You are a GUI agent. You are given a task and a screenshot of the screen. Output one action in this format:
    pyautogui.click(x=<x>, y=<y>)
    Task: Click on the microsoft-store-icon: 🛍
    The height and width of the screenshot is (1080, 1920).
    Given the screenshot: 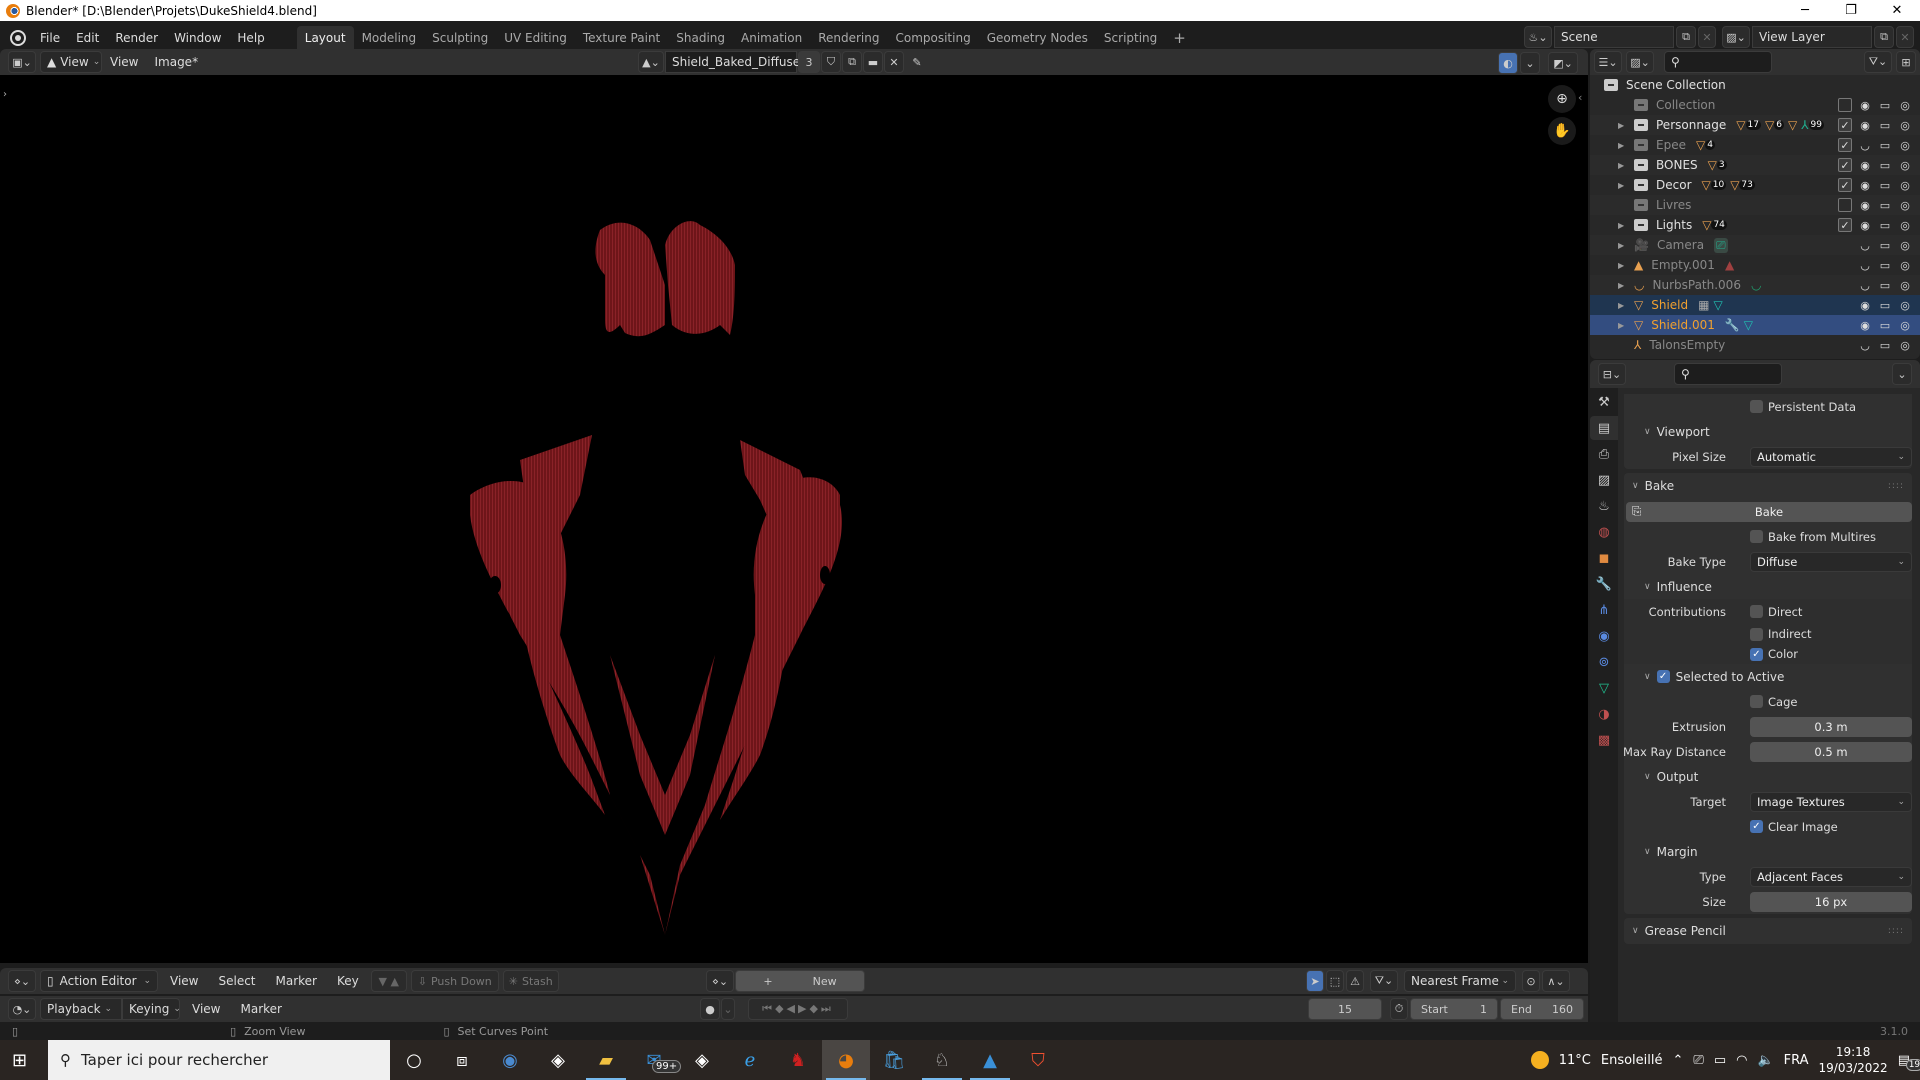 What is the action you would take?
    pyautogui.click(x=894, y=1060)
    